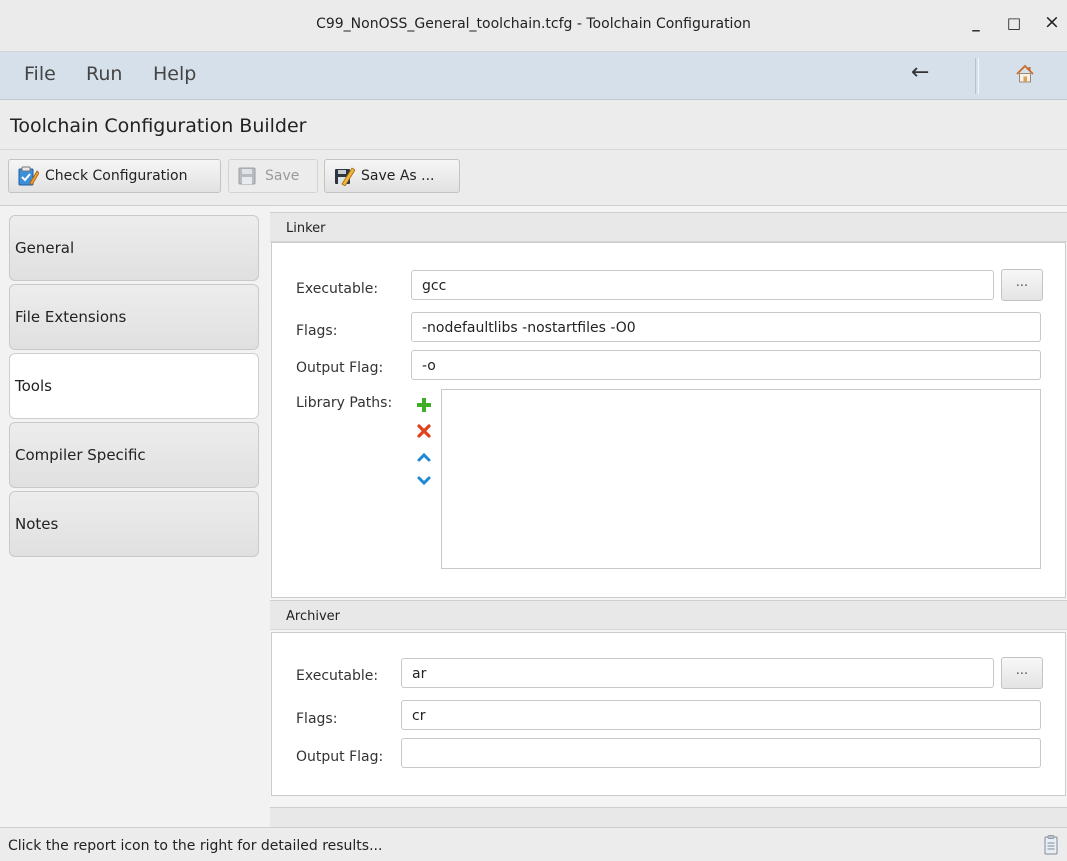  What do you see at coordinates (726, 327) in the screenshot?
I see `linker-flags-field: -nodefaultlibs -nostartfiles -O0` at bounding box center [726, 327].